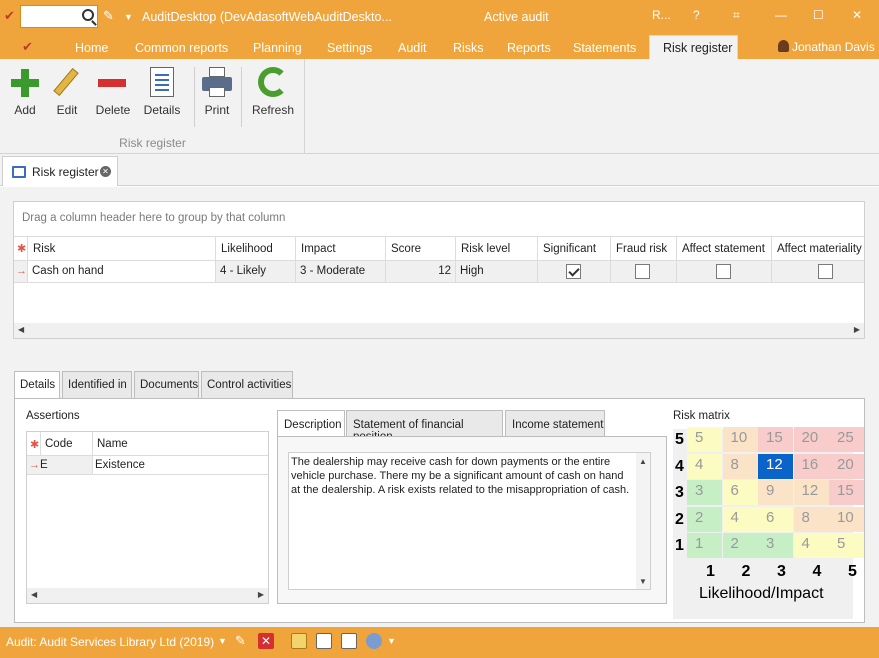  Describe the element at coordinates (91, 48) in the screenshot. I see `menu-home: Home` at that location.